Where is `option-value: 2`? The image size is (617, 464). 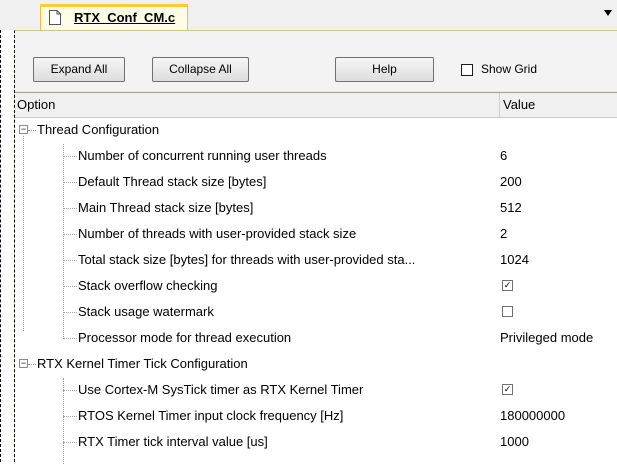
option-value: 2 is located at coordinates (503, 233).